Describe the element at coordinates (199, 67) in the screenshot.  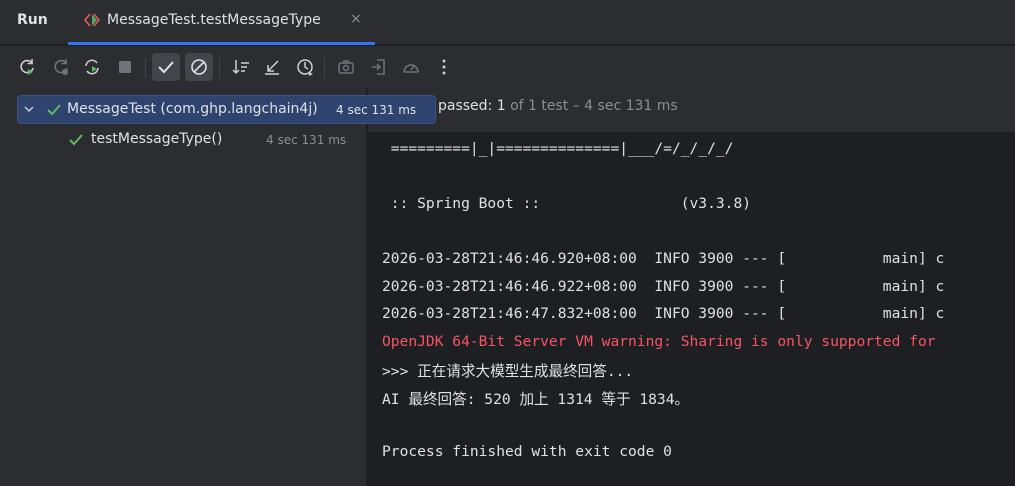
I see `show-ignored-icon` at that location.